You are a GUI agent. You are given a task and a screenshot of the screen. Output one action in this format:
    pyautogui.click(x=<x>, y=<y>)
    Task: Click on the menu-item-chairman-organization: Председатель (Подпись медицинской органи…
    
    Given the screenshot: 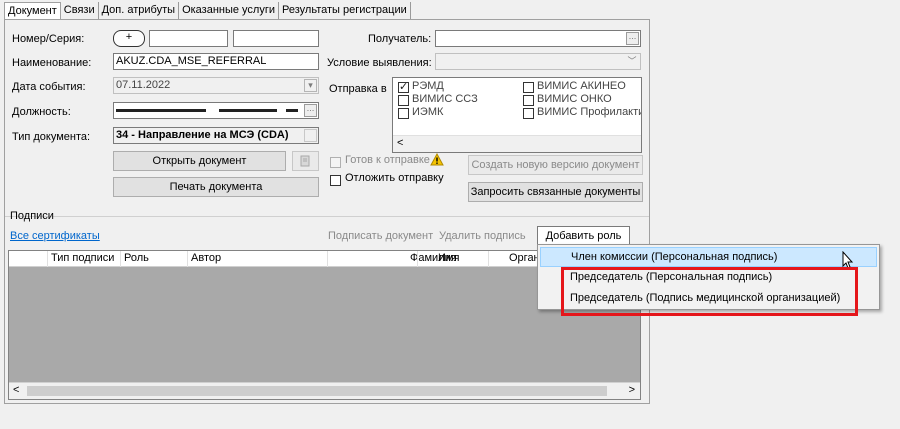 What is the action you would take?
    pyautogui.click(x=708, y=298)
    